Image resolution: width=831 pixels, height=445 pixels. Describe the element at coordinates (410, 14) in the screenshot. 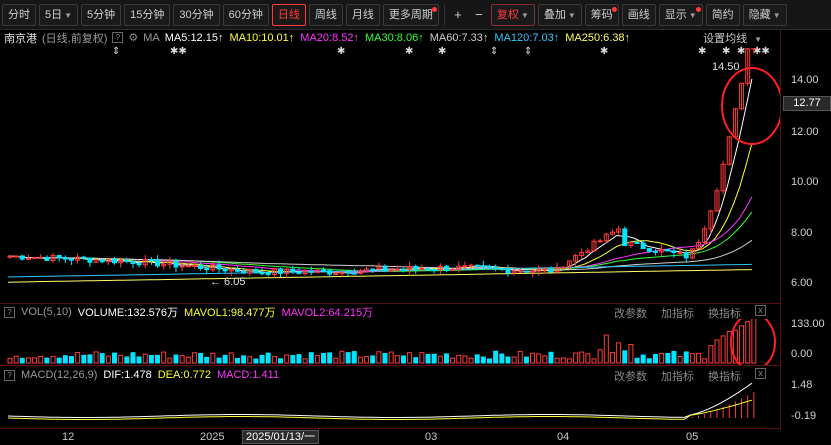

I see `more-periods-button: 更多周期` at that location.